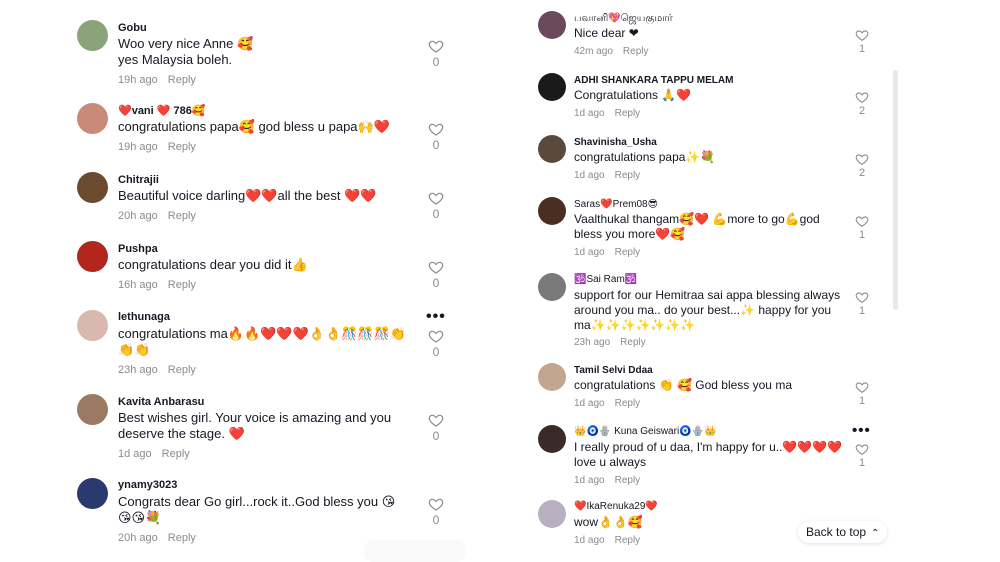 This screenshot has height=562, width=1000. I want to click on back-to-top-button: Back to top ⌃, so click(843, 532).